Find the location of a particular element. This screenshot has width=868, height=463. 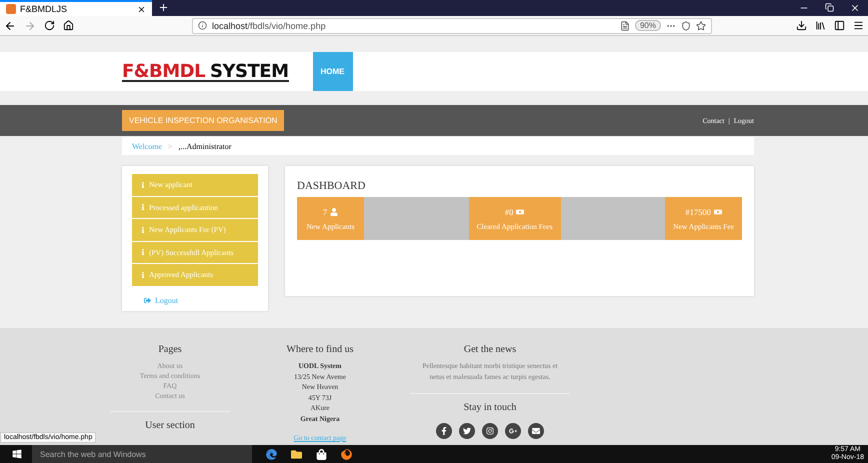

site-logo: F&BMDL SYSTEM is located at coordinates (205, 72).